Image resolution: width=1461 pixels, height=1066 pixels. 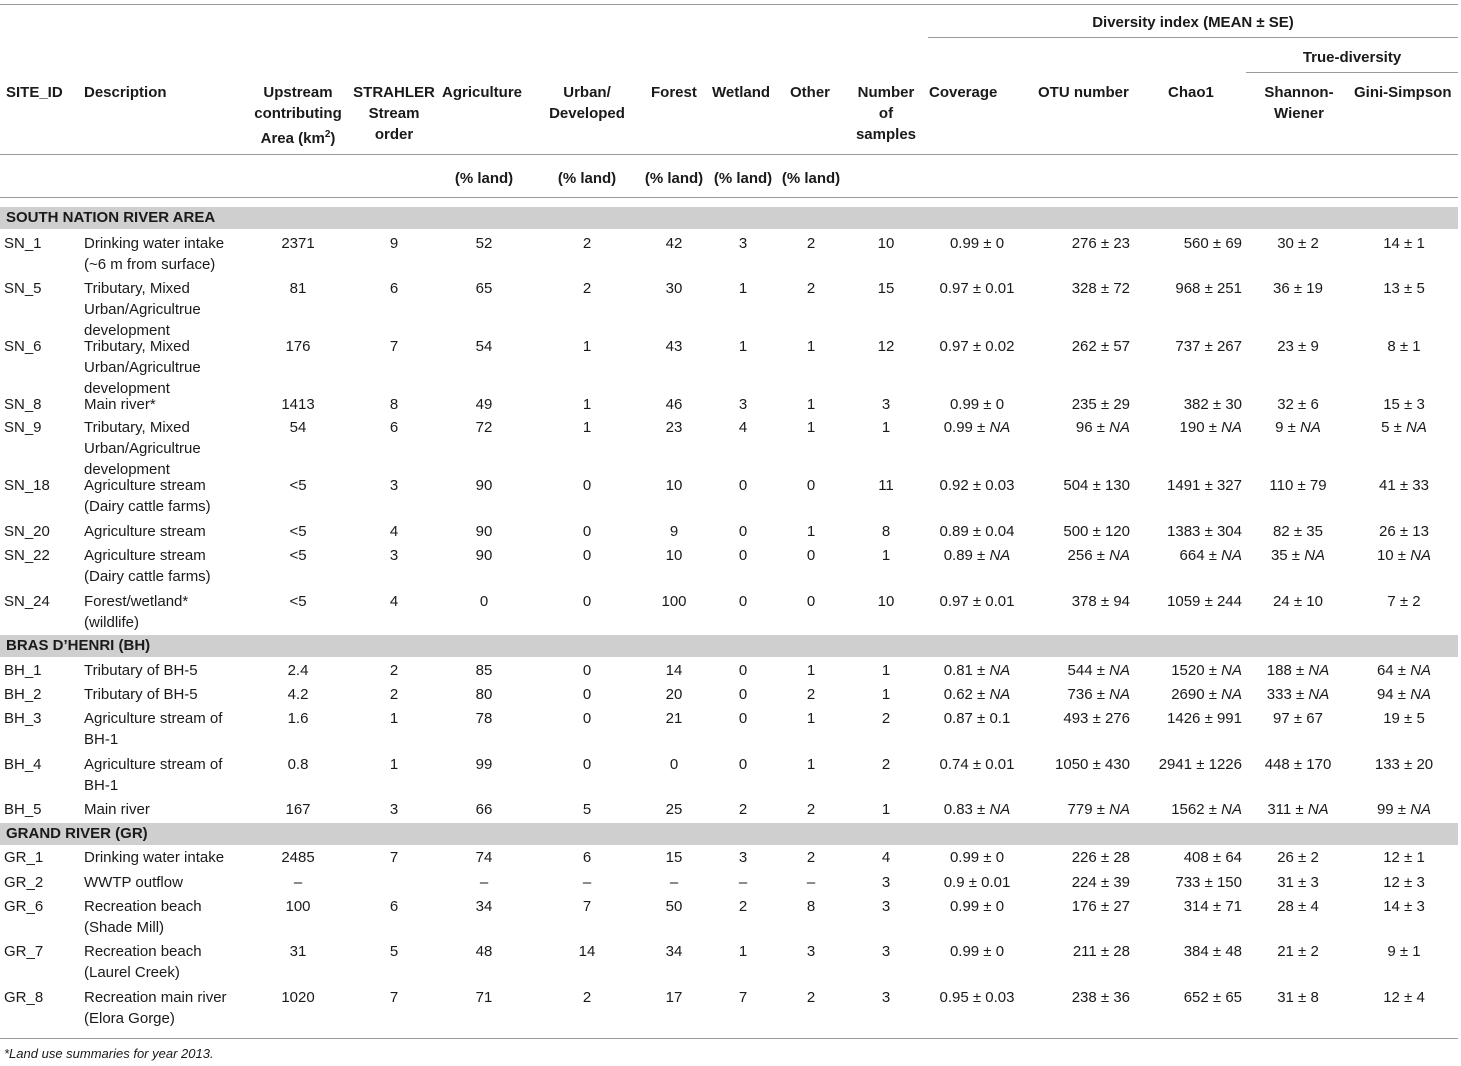 What do you see at coordinates (1404, 404) in the screenshot?
I see `cell-gini: 15 ± 3` at bounding box center [1404, 404].